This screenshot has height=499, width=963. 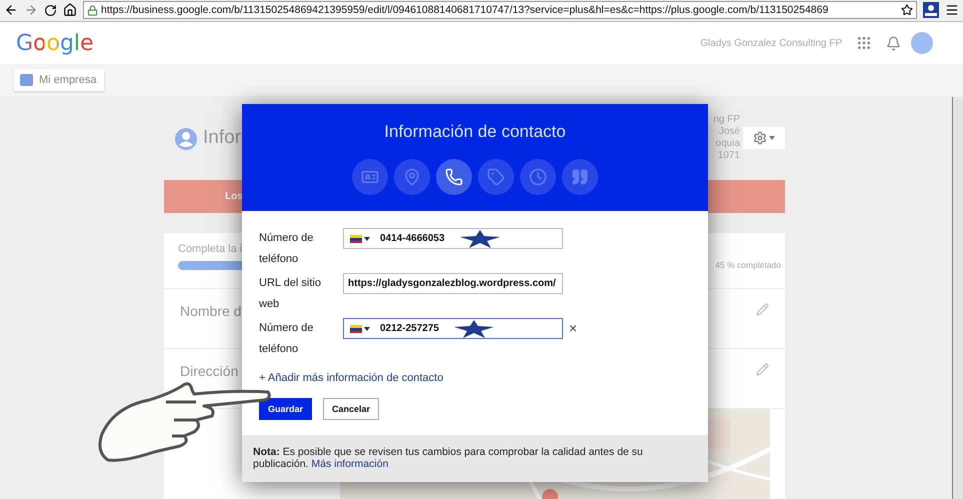 I want to click on tag-icon, so click(x=496, y=177).